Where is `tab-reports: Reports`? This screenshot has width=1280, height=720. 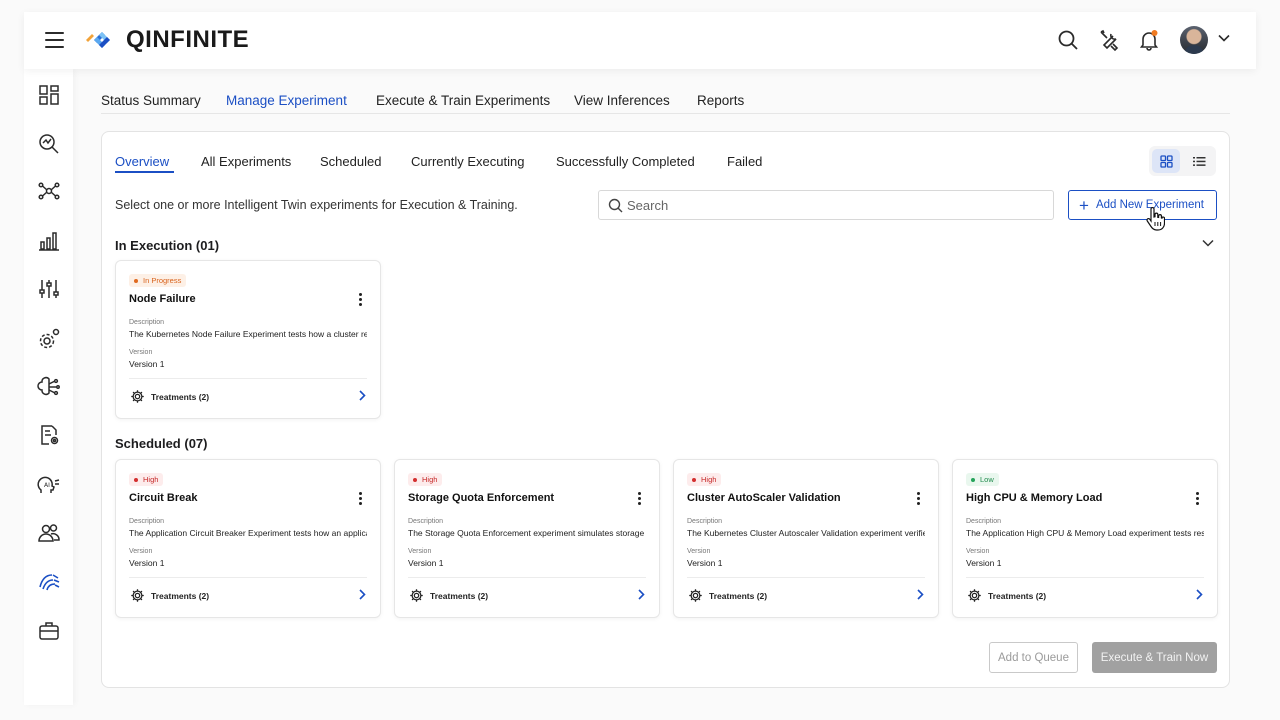
tab-reports: Reports is located at coordinates (720, 100).